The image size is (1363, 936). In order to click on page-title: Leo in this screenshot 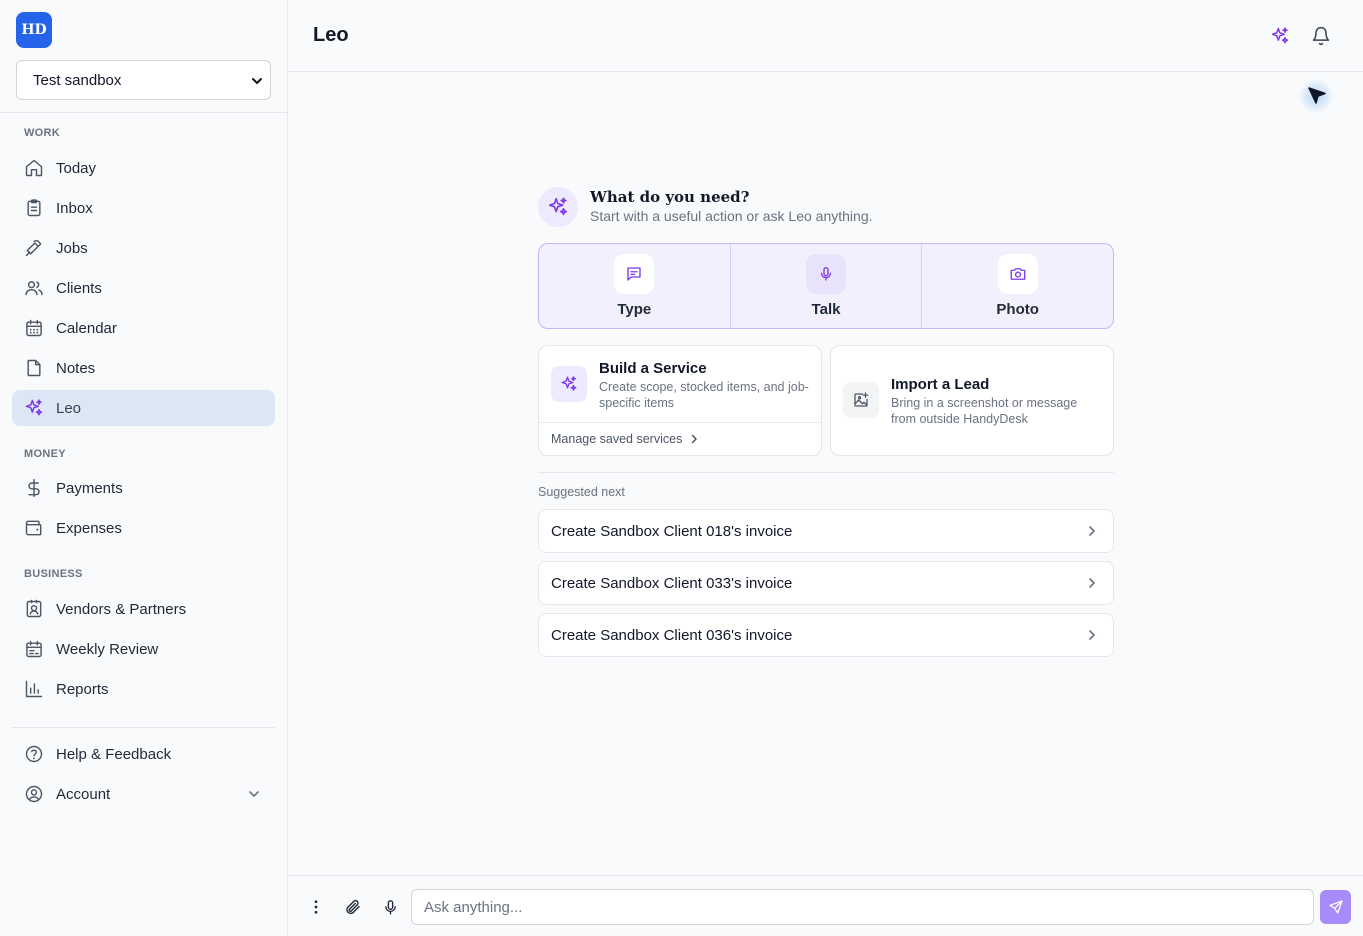, I will do `click(331, 35)`.